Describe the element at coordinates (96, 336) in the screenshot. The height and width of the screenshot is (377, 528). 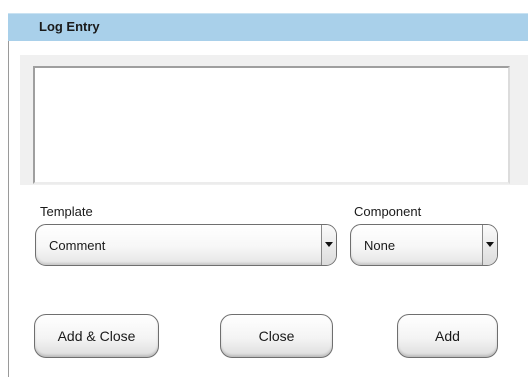
I see `add-close-button: Add & Close` at that location.